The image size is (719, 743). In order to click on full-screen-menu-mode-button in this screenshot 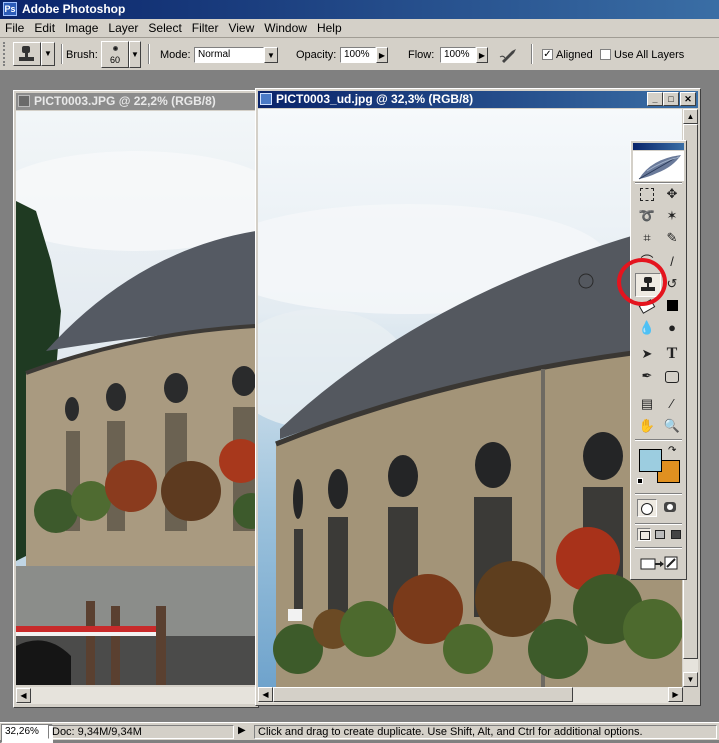, I will do `click(660, 534)`.